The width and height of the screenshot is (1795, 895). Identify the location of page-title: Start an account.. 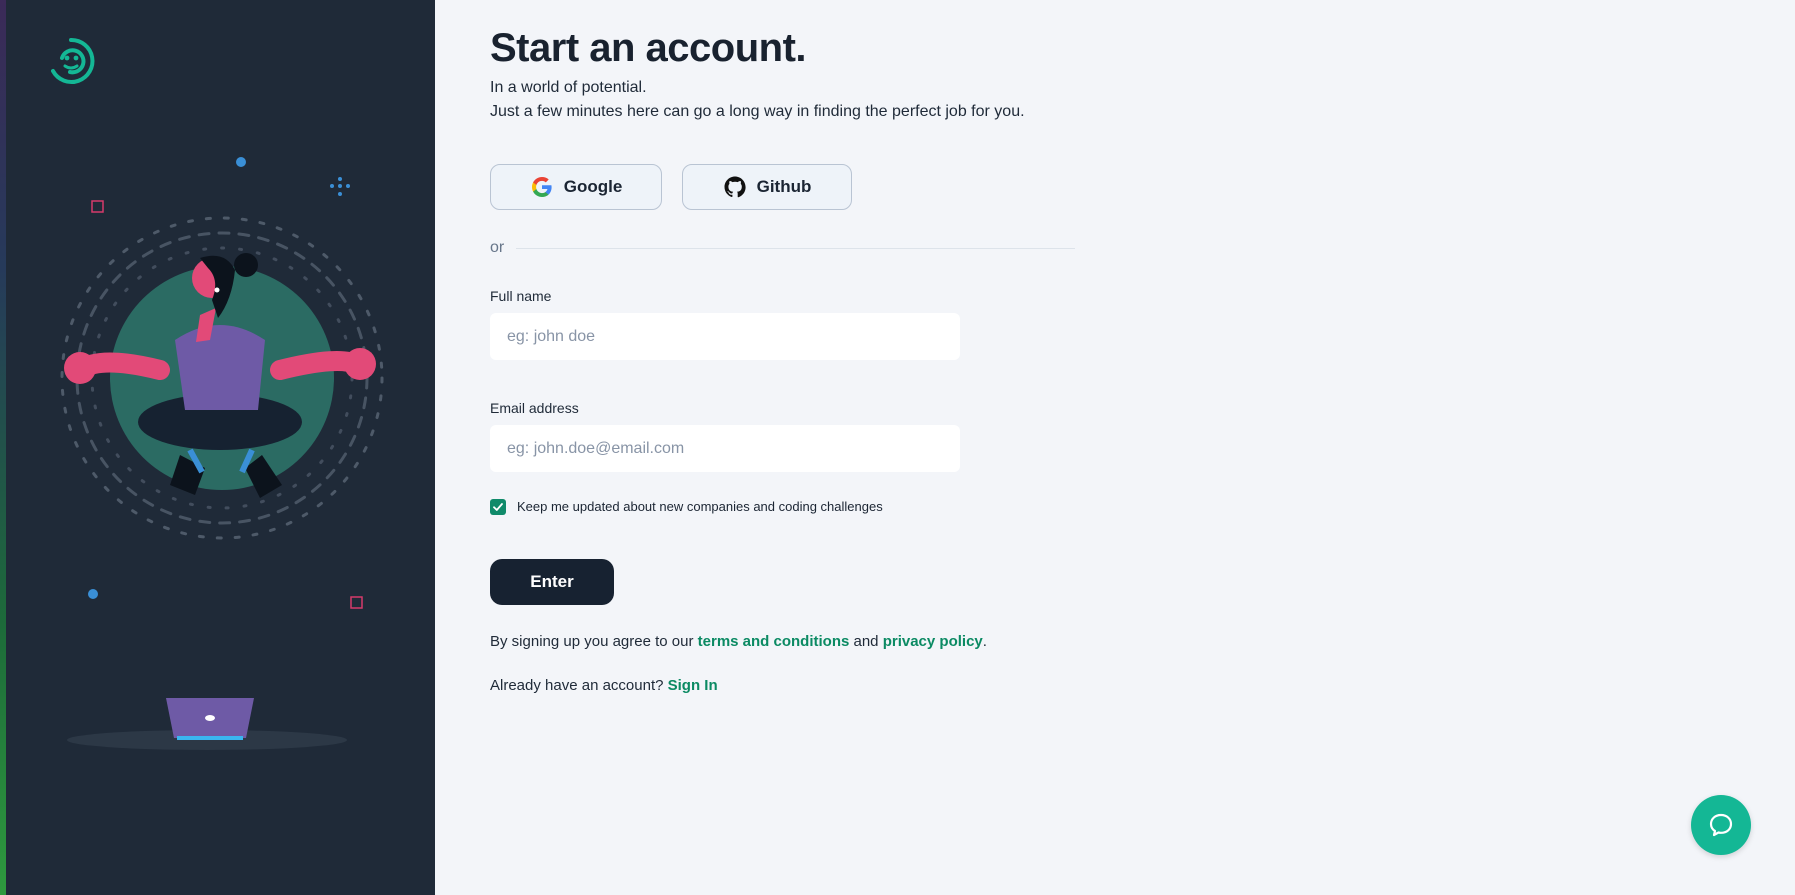
(648, 48).